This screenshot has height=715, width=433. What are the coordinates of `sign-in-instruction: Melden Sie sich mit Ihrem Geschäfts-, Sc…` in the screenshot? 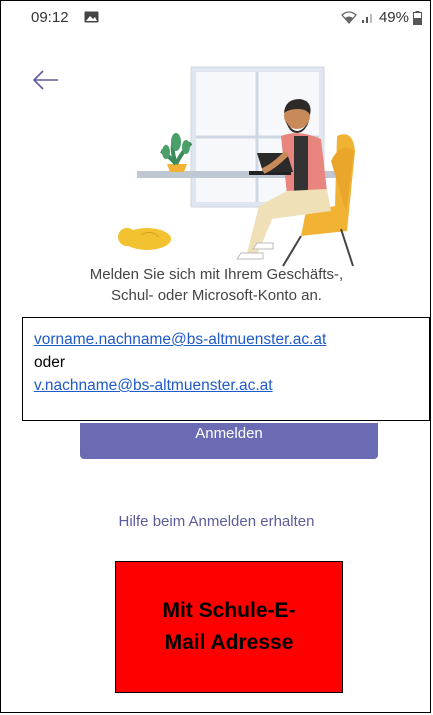 It's located at (215, 285).